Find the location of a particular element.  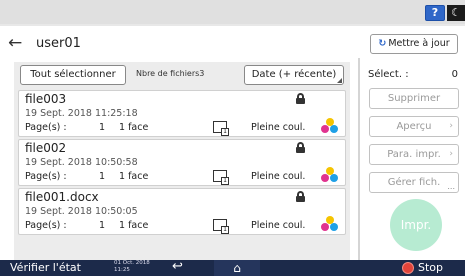

print-settings-button: Para. impr. › is located at coordinates (414, 154).